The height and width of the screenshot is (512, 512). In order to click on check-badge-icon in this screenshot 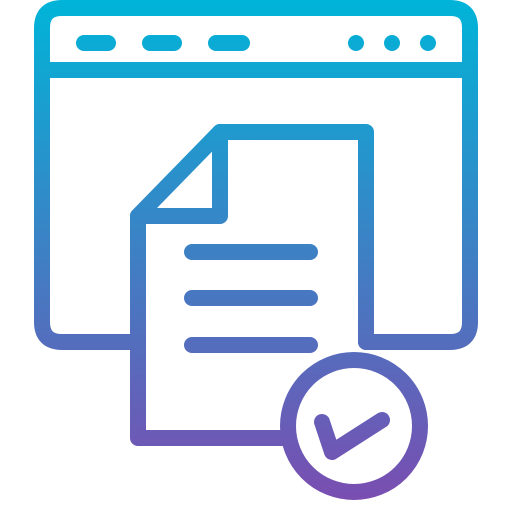, I will do `click(354, 426)`.